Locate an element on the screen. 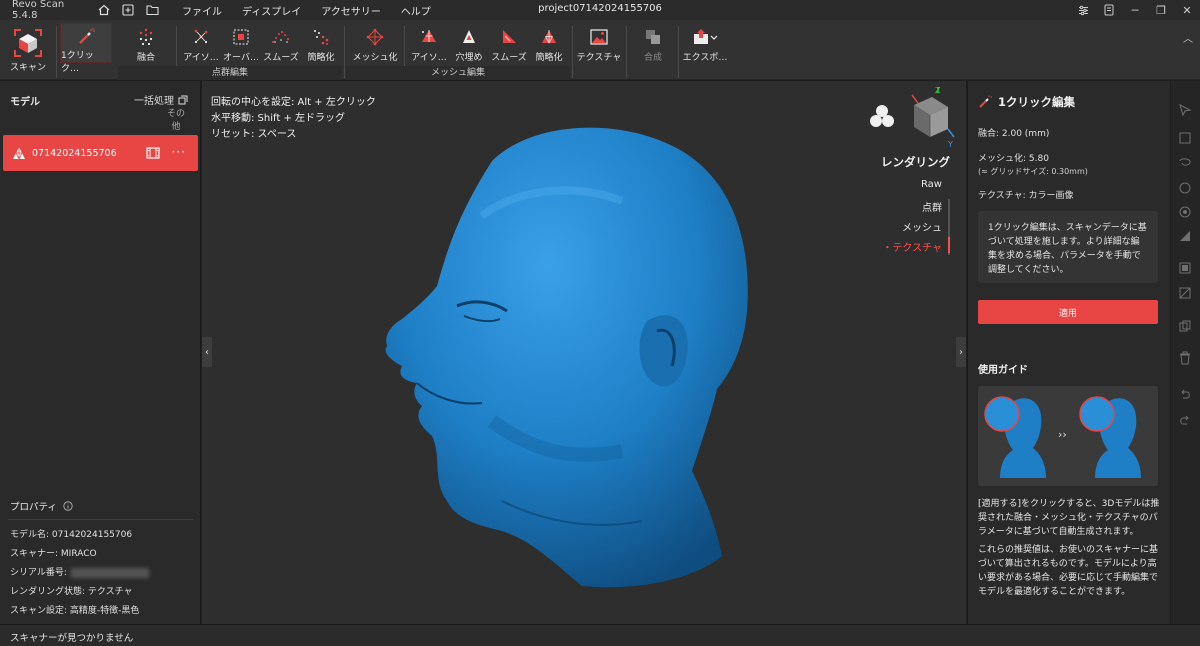 The image size is (1200, 646). delete-icon is located at coordinates (1185, 358).